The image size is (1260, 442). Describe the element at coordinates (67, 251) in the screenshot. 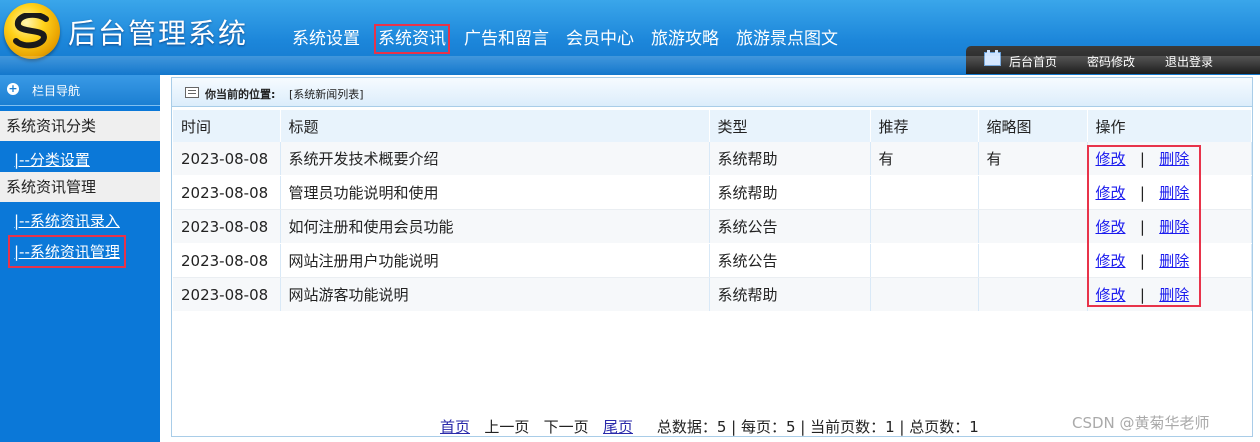

I see `sidebar-item-news-management: |--系统资讯管理` at that location.